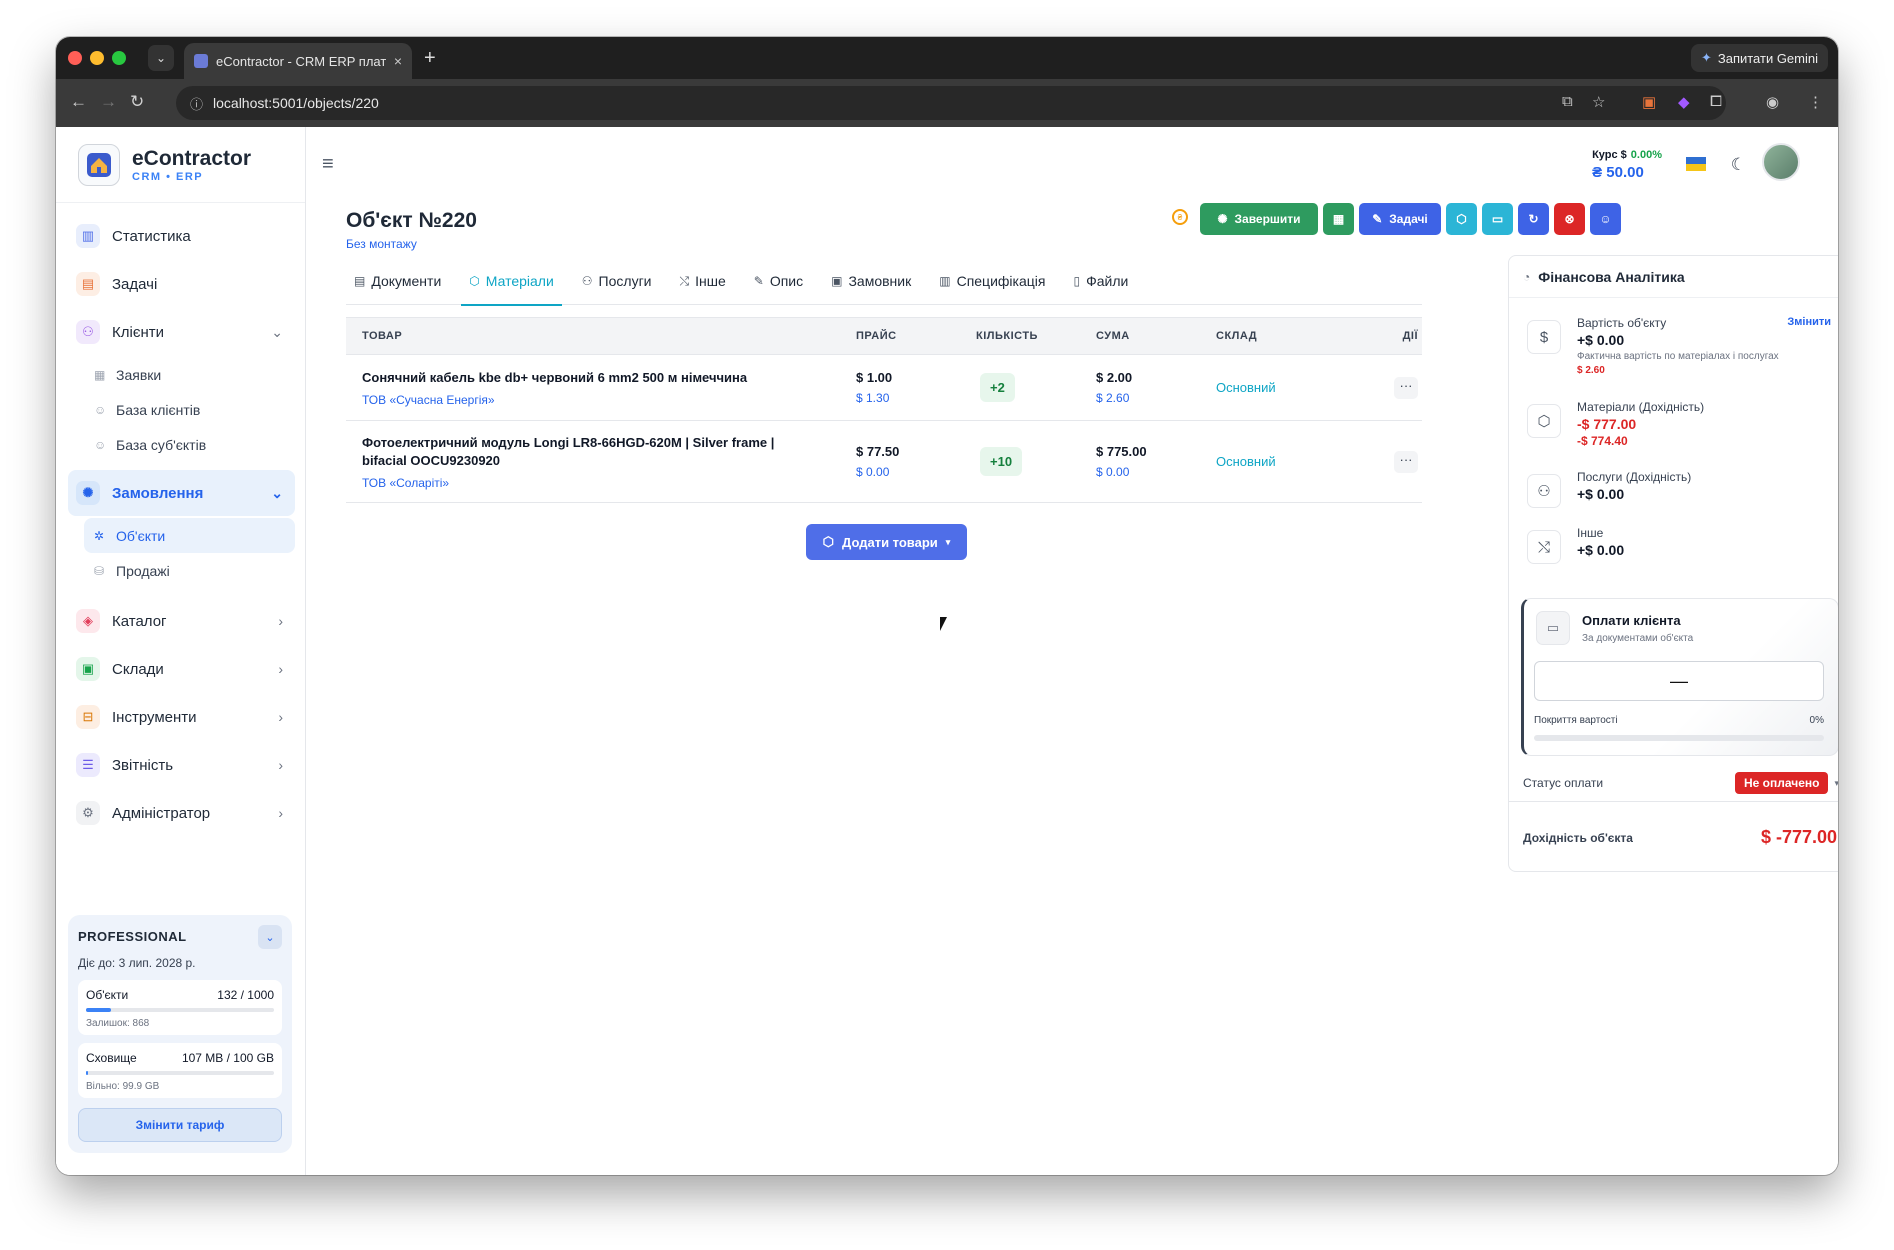 The height and width of the screenshot is (1250, 1894). Describe the element at coordinates (1605, 219) in the screenshot. I see `assign-user-button: ☺` at that location.